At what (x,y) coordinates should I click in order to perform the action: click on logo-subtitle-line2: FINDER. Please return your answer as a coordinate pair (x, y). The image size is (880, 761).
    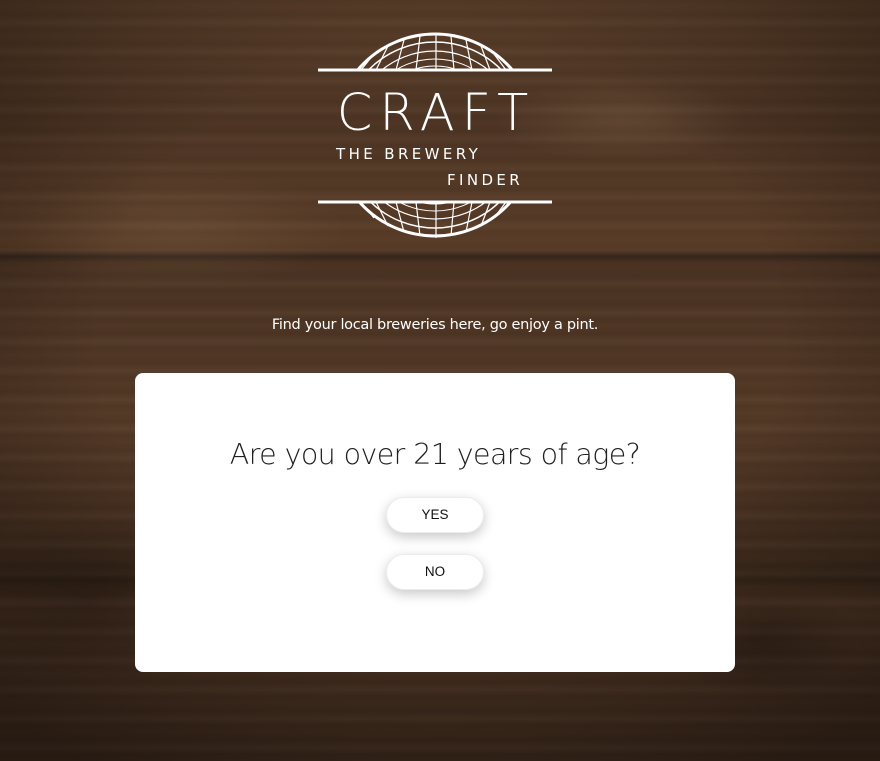
    Looking at the image, I should click on (485, 180).